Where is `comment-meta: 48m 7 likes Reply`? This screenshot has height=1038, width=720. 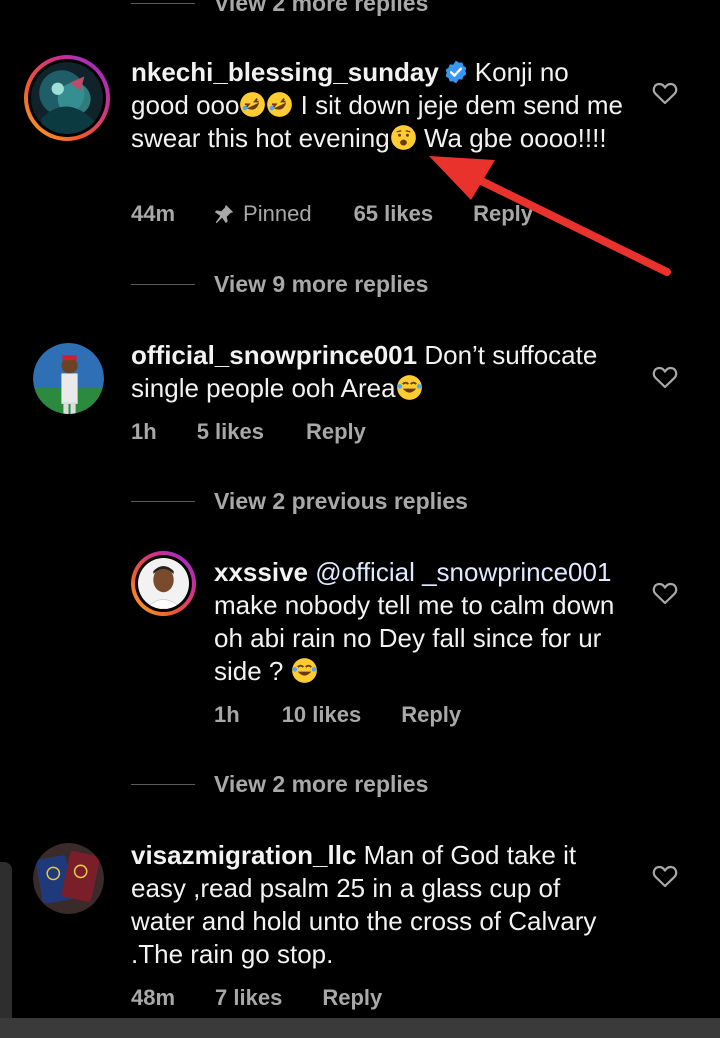 comment-meta: 48m 7 likes Reply is located at coordinates (256, 998).